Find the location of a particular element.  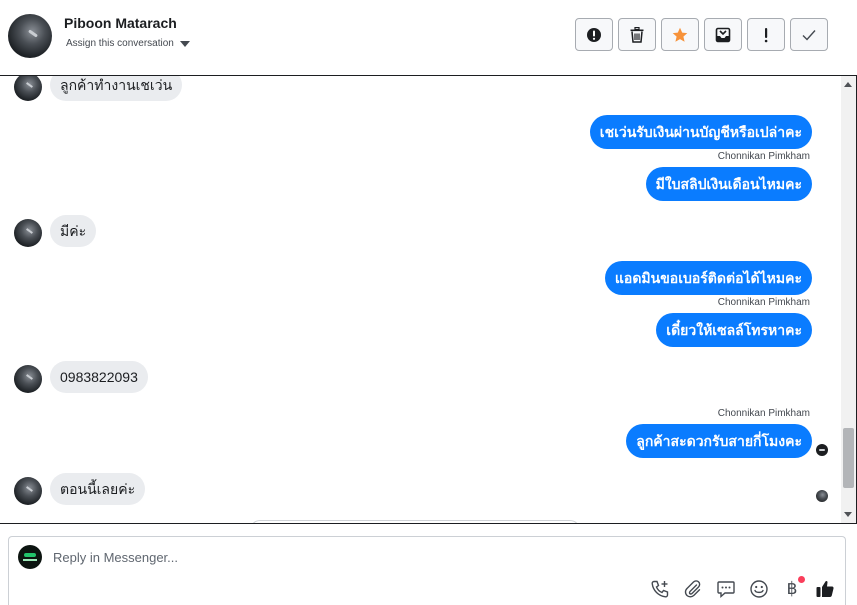

conversation-header: Piboon Matarach Assign this conversation is located at coordinates (428, 37).